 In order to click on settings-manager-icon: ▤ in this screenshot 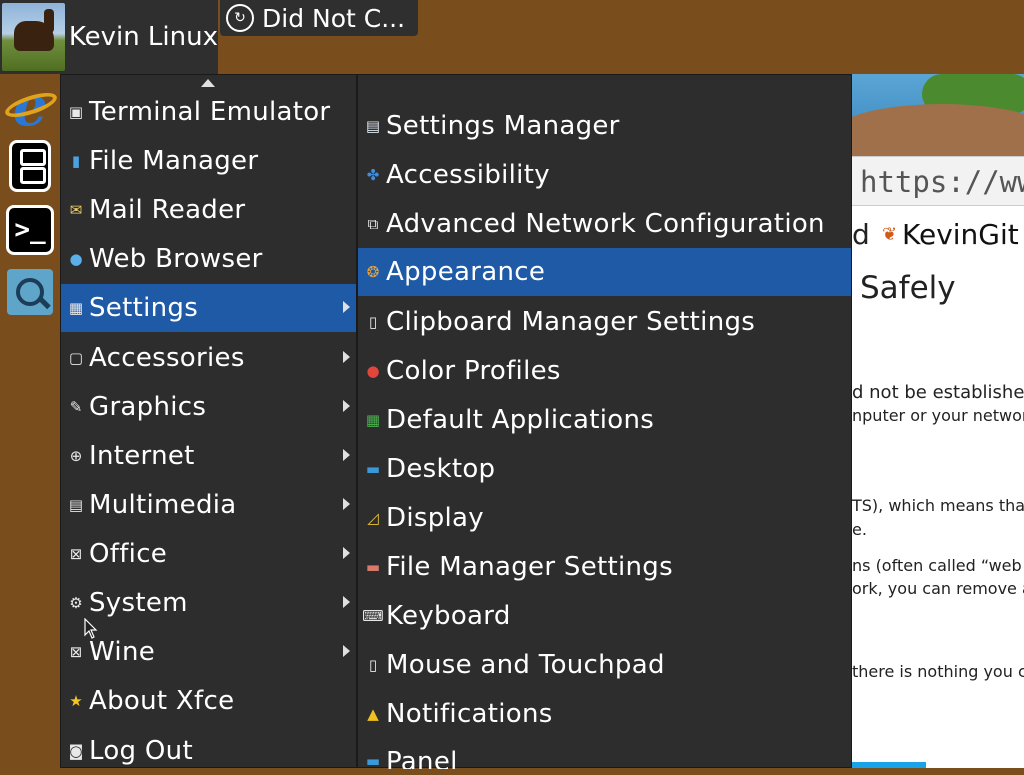, I will do `click(373, 126)`.